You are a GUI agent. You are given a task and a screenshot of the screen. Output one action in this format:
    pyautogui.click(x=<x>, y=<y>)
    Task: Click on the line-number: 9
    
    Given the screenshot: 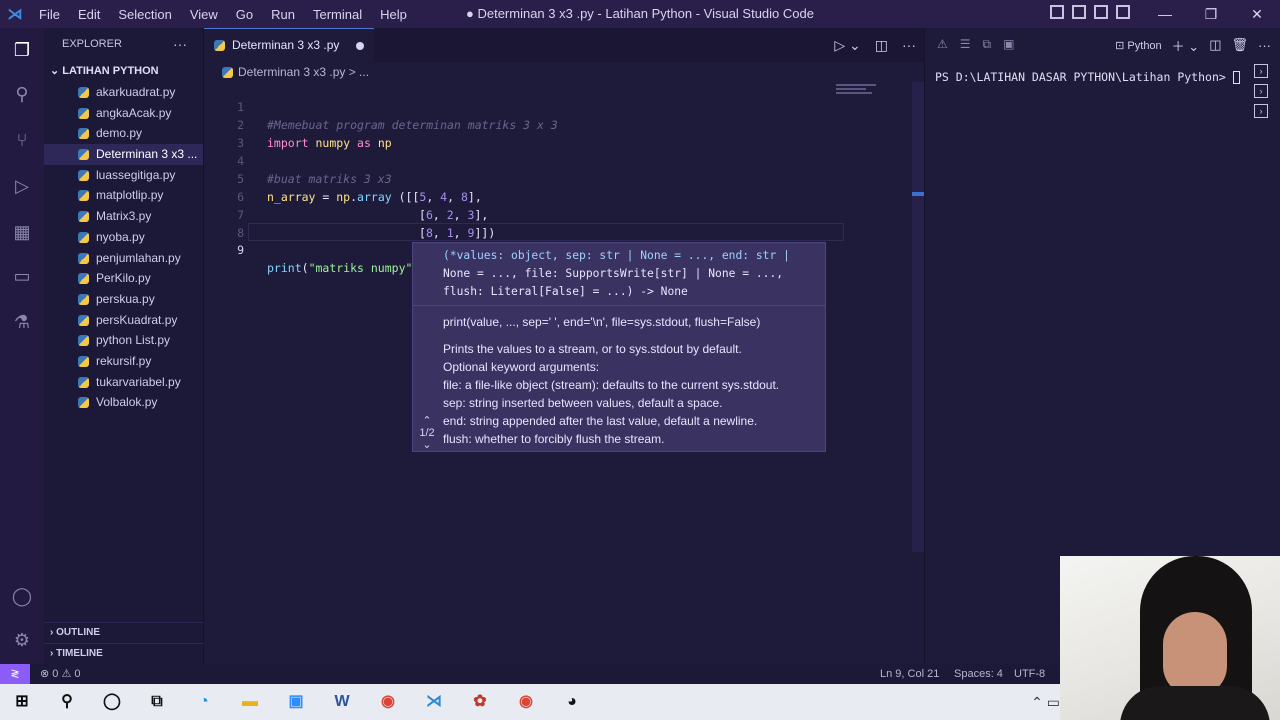 What is the action you would take?
    pyautogui.click(x=240, y=250)
    